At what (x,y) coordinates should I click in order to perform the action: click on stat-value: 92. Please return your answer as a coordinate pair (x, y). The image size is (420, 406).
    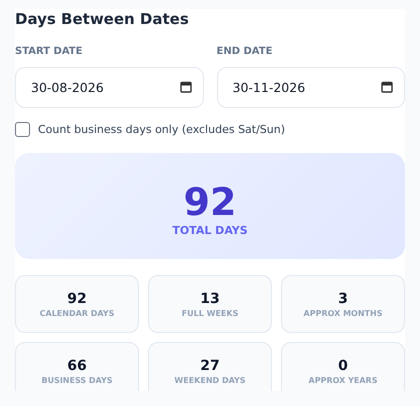
    Looking at the image, I should click on (77, 298).